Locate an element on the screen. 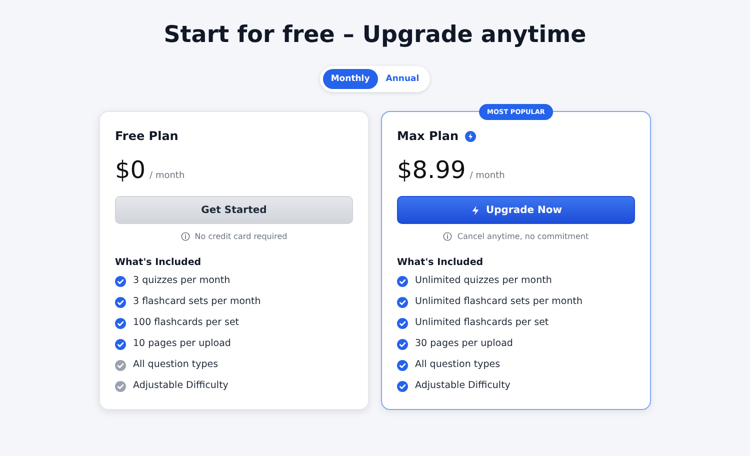 Image resolution: width=750 pixels, height=456 pixels. feature-text: 100 flashcards per set is located at coordinates (186, 323).